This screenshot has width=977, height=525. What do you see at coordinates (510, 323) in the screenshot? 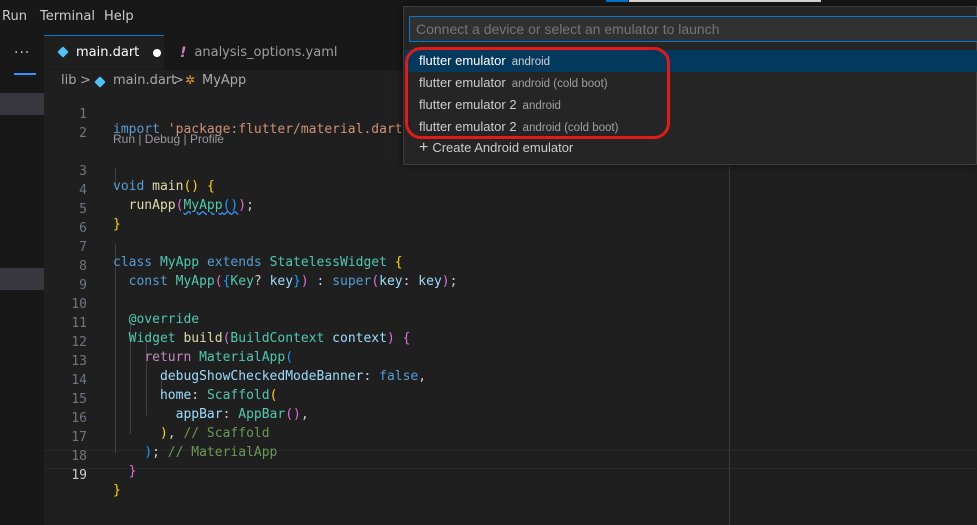
I see `code-line: 11 Widget build(BuildContext context) {` at bounding box center [510, 323].